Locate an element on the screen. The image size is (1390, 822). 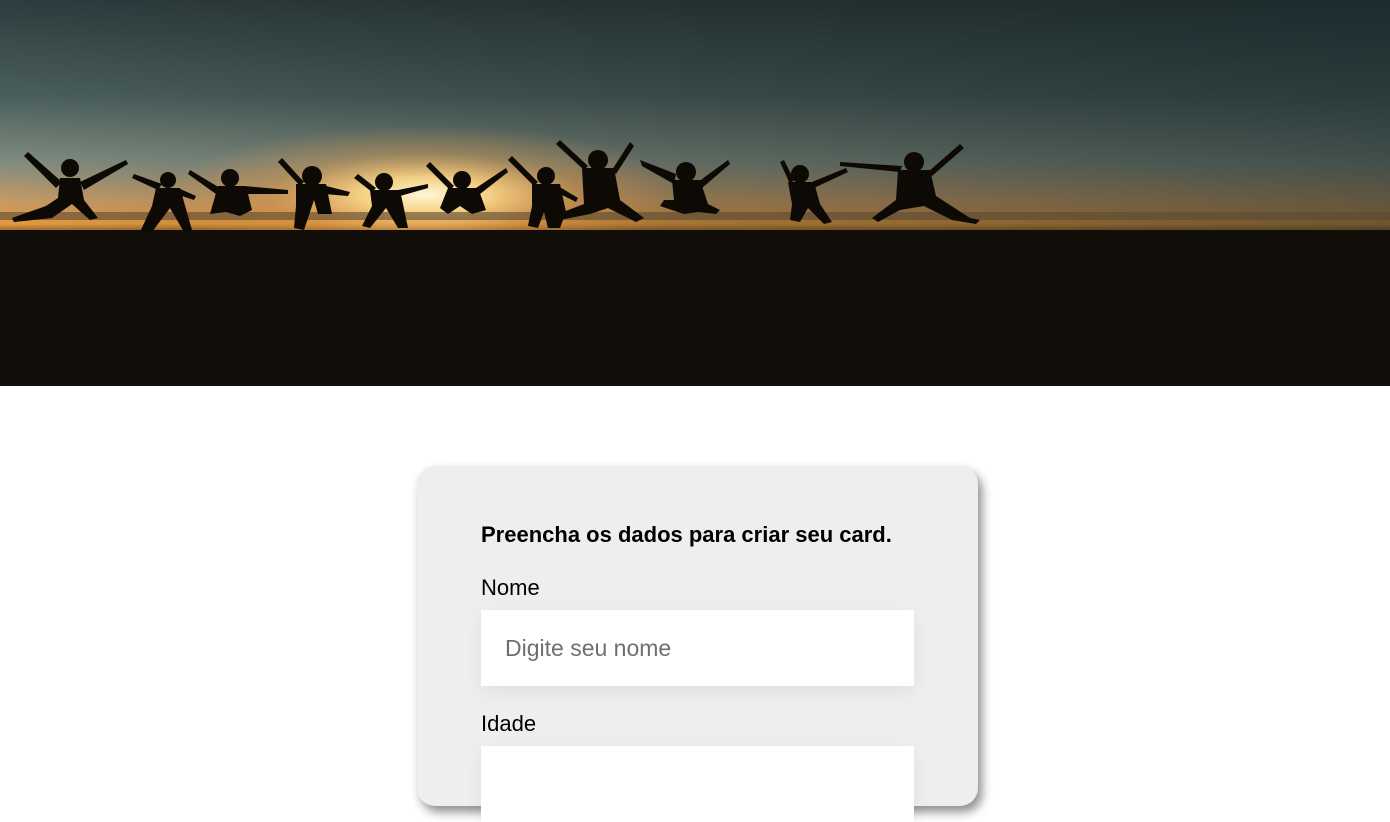
age-input is located at coordinates (697, 784).